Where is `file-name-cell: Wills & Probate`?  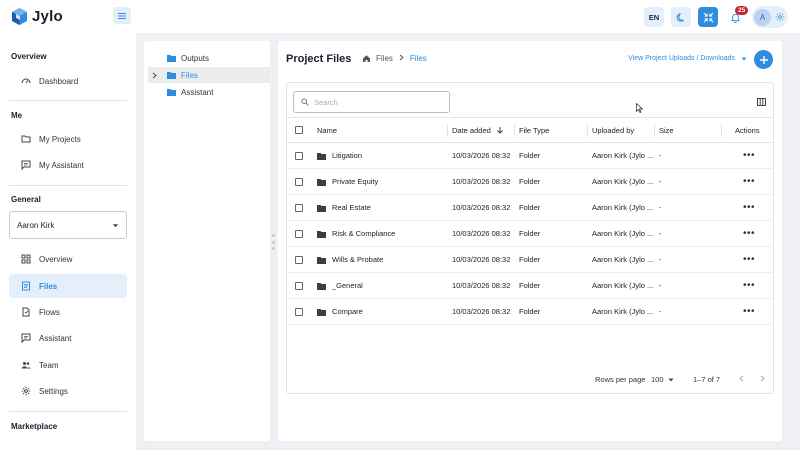
file-name-cell: Wills & Probate is located at coordinates (350, 259).